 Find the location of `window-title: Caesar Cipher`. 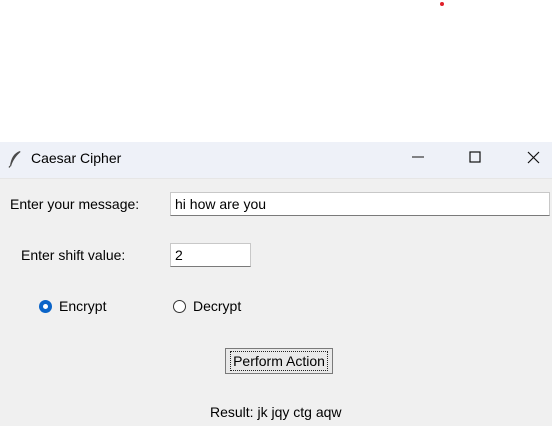

window-title: Caesar Cipher is located at coordinates (76, 158).